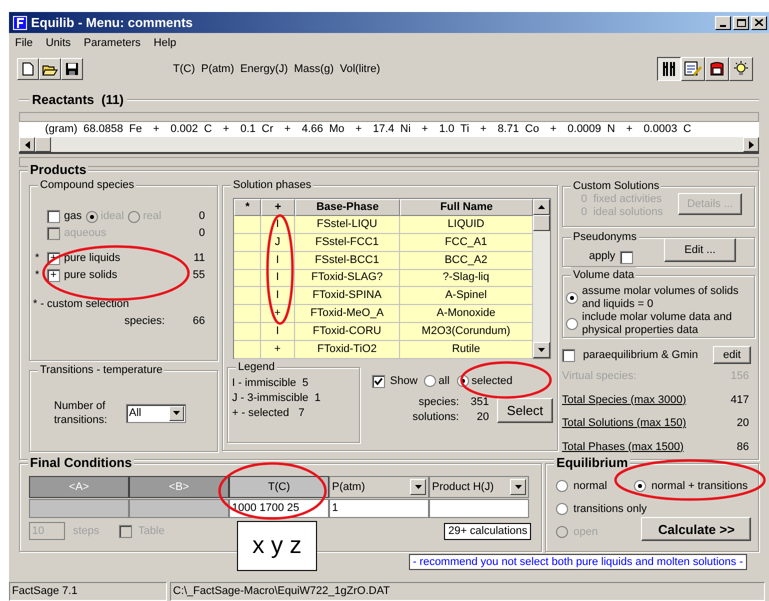 Image resolution: width=769 pixels, height=601 pixels. Describe the element at coordinates (20, 23) in the screenshot. I see `app-logo-icon` at that location.